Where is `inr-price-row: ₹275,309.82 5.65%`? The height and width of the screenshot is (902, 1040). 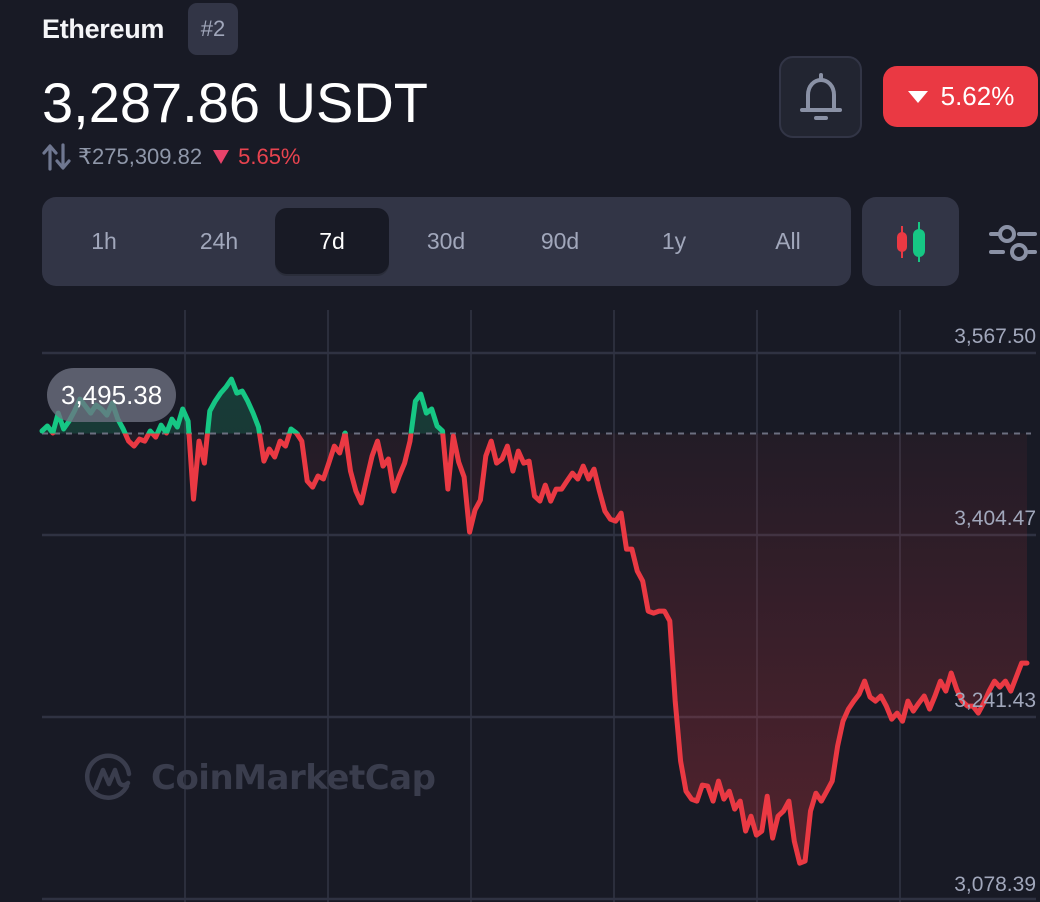 inr-price-row: ₹275,309.82 5.65% is located at coordinates (171, 157).